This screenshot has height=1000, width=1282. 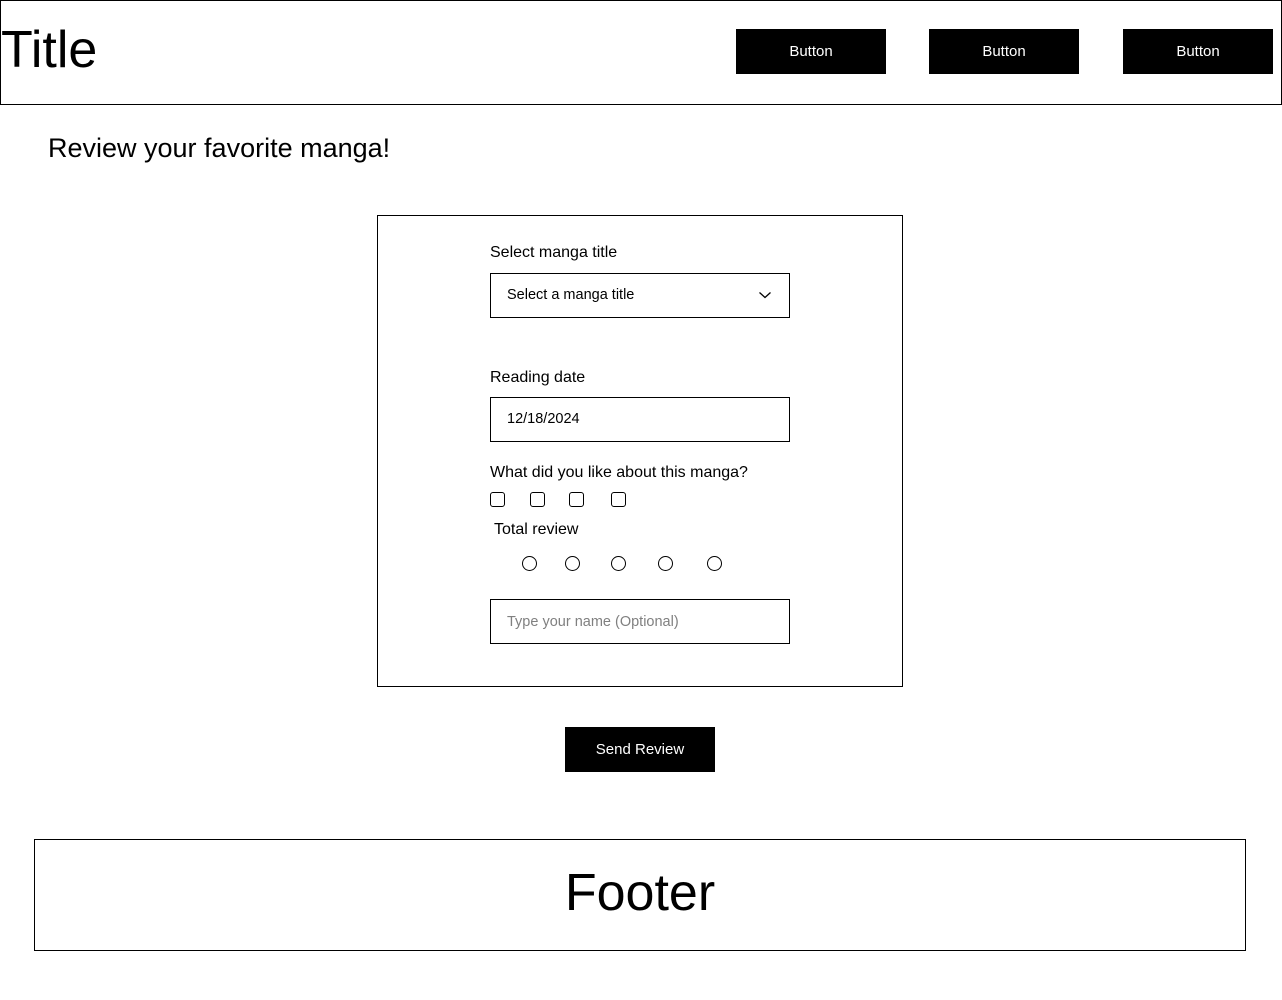 What do you see at coordinates (538, 377) in the screenshot?
I see `reading-date-label: Reading date` at bounding box center [538, 377].